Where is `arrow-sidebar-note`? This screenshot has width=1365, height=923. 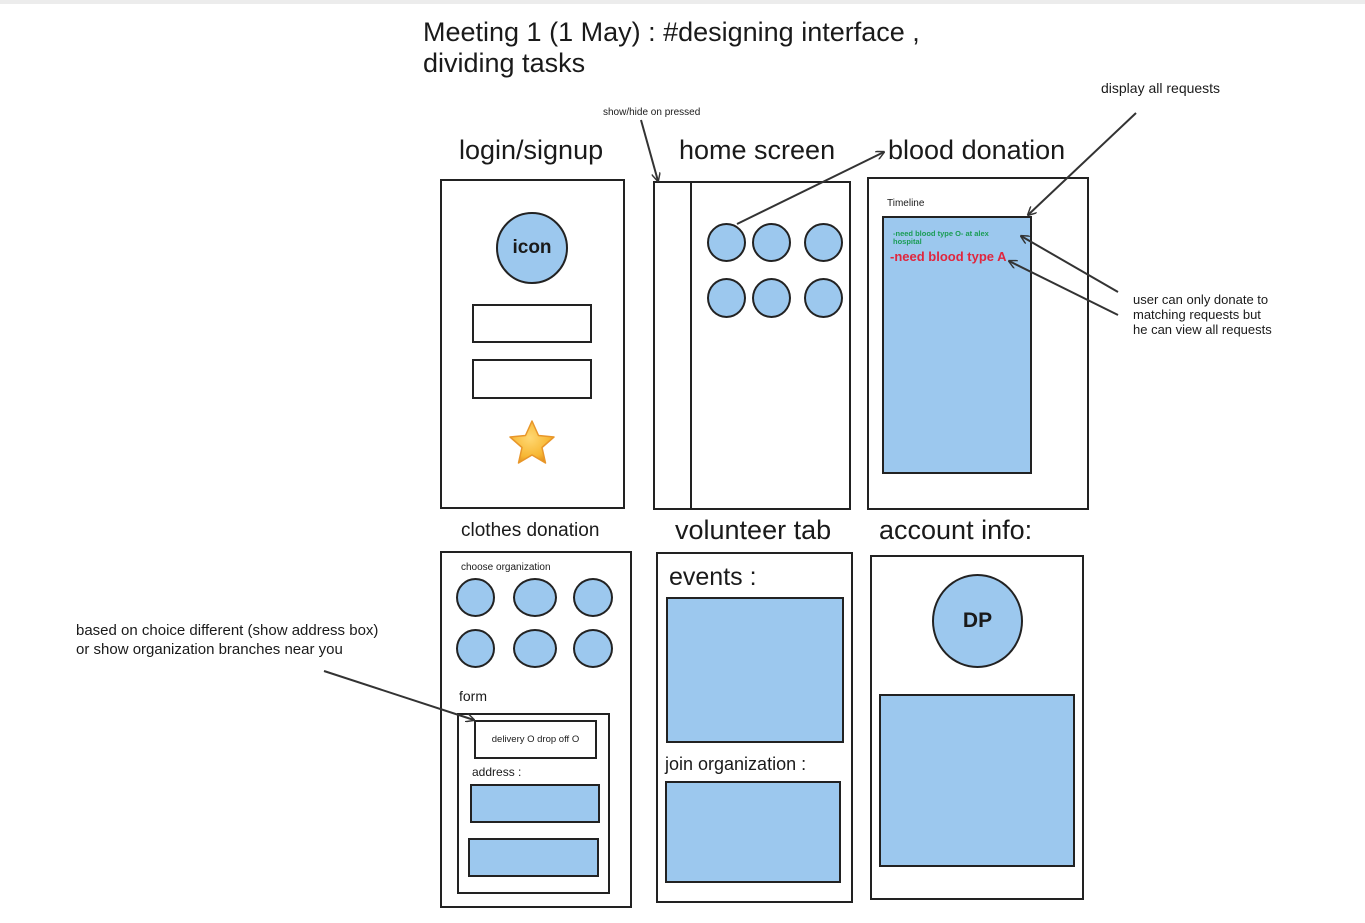 arrow-sidebar-note is located at coordinates (649, 150).